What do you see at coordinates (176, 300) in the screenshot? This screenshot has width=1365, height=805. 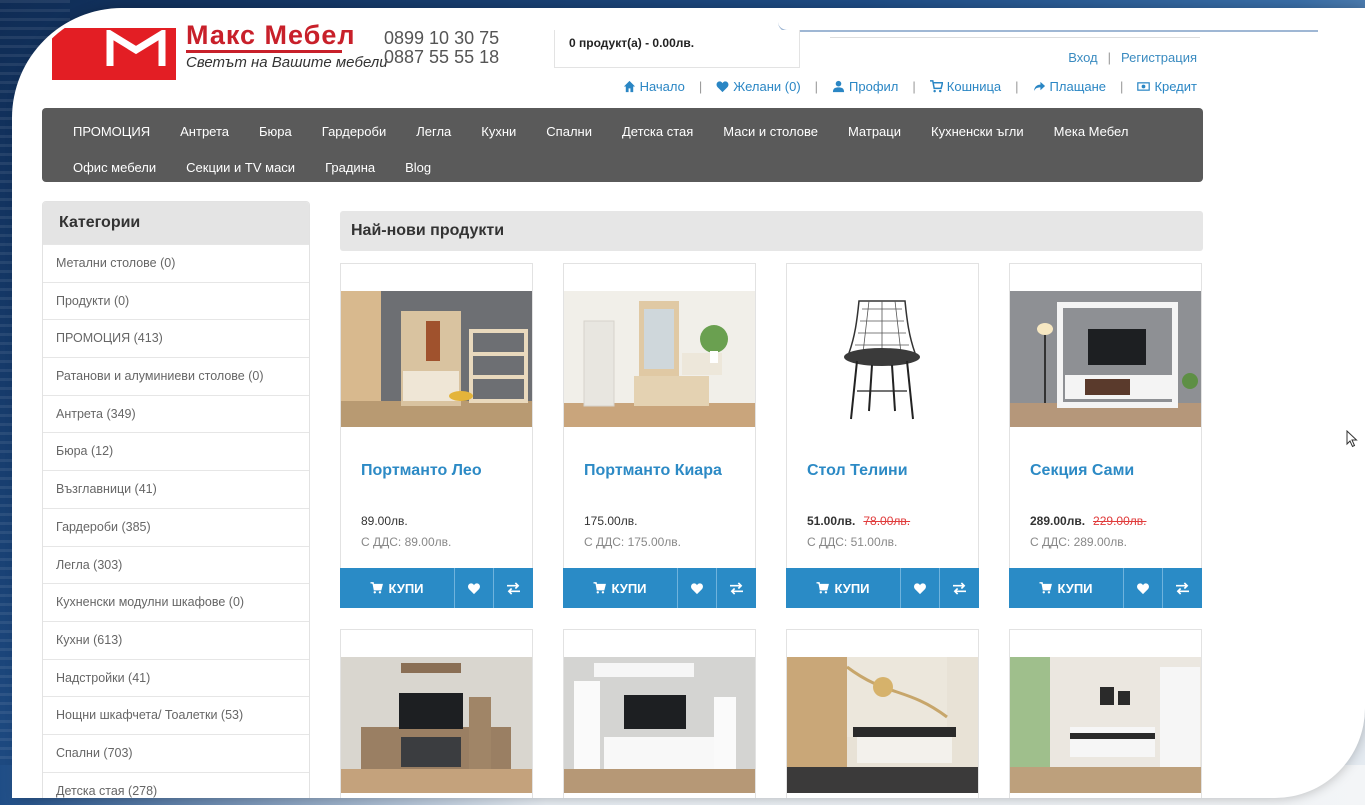 I see `category-item: Продукти (0)` at bounding box center [176, 300].